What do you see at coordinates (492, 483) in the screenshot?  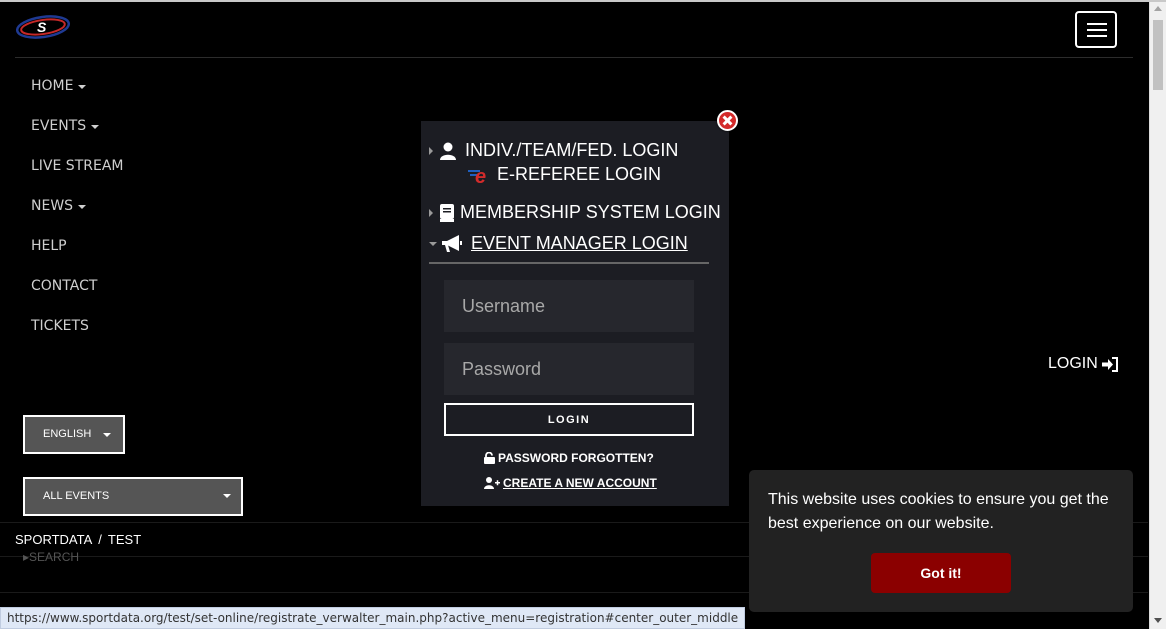 I see `user-plus-icon` at bounding box center [492, 483].